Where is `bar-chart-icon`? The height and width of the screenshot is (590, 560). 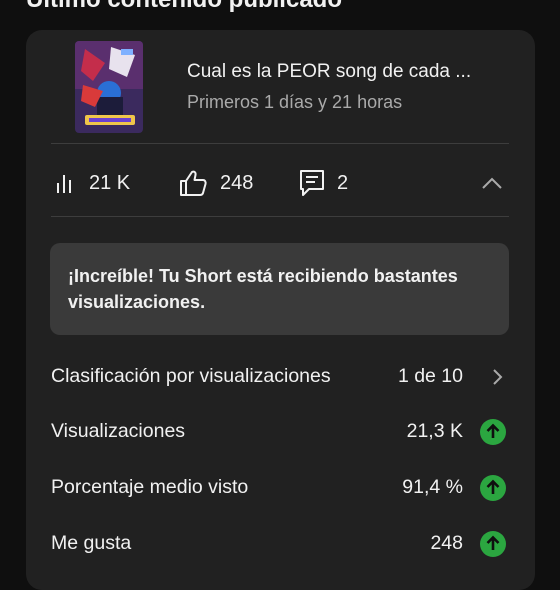 bar-chart-icon is located at coordinates (66, 183).